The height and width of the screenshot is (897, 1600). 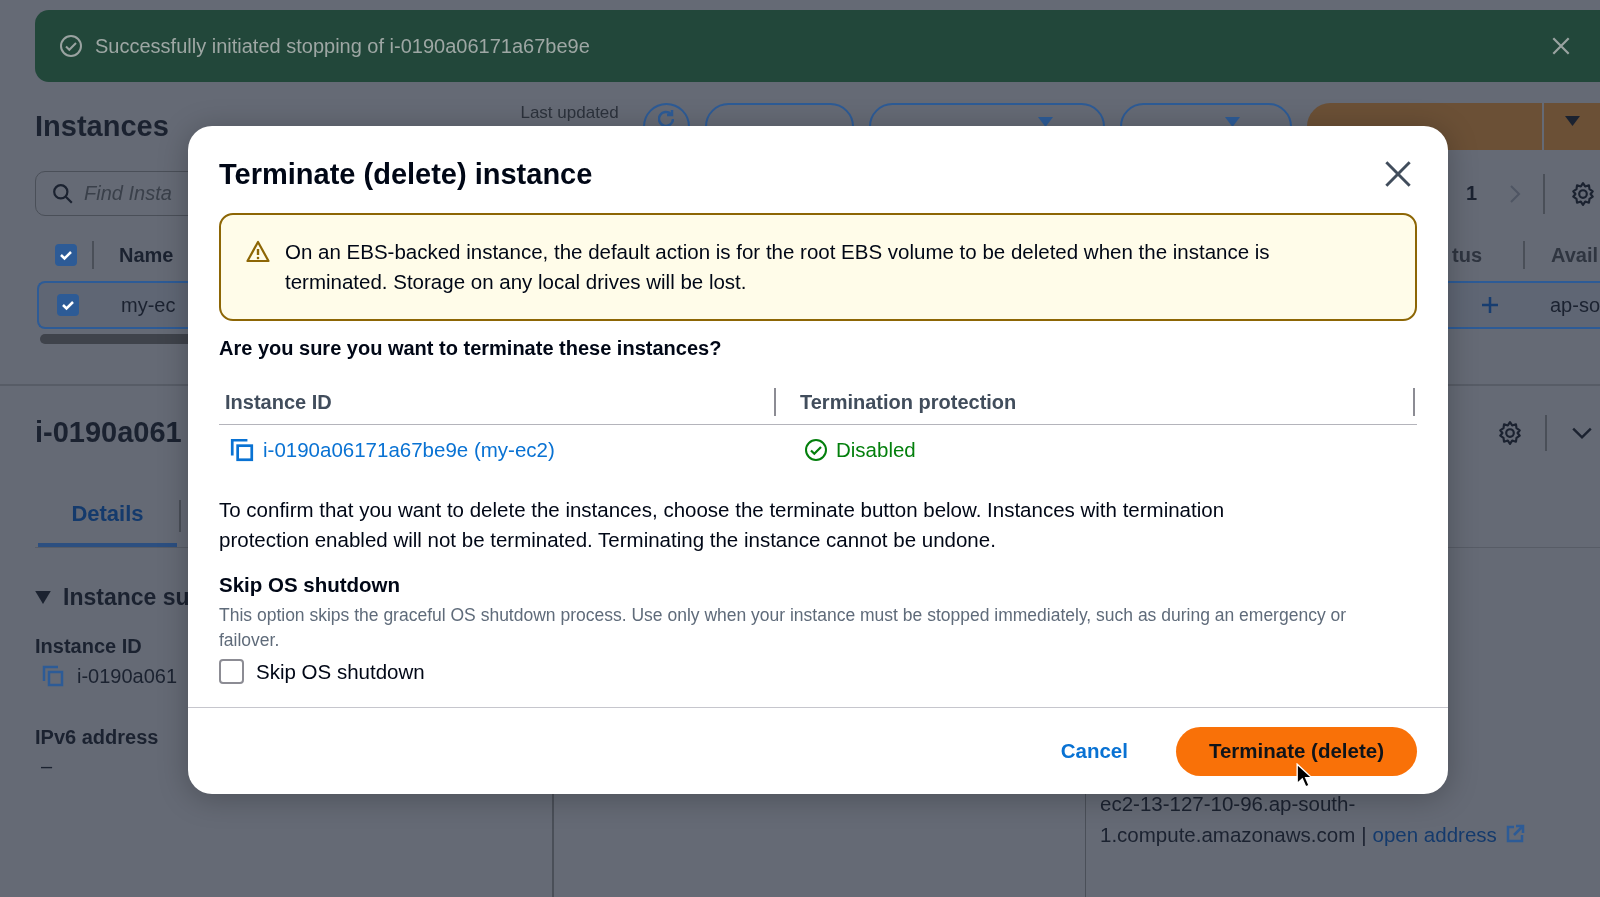 What do you see at coordinates (68, 305) in the screenshot?
I see `row-checkbox` at bounding box center [68, 305].